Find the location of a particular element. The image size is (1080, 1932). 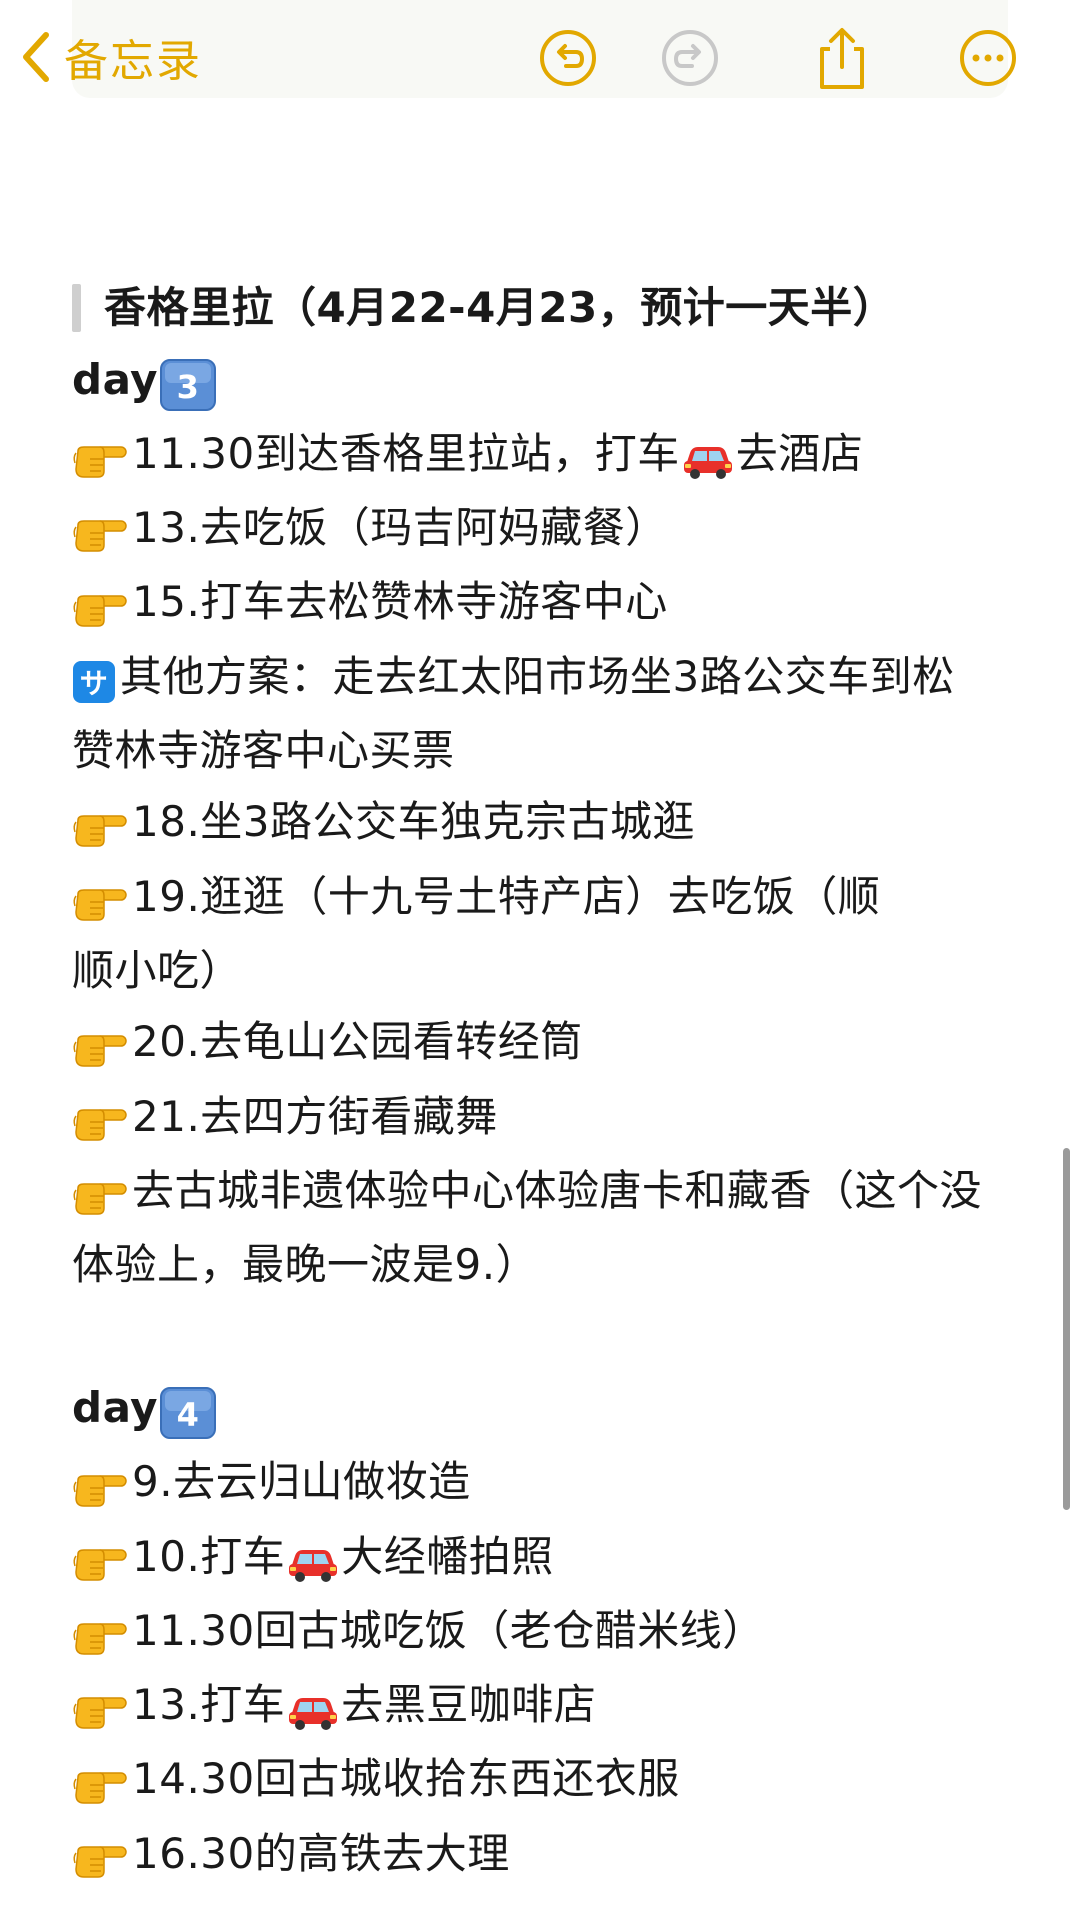

list-item: 15.打车去松赞林寺游客中心 is located at coordinates (547, 603).